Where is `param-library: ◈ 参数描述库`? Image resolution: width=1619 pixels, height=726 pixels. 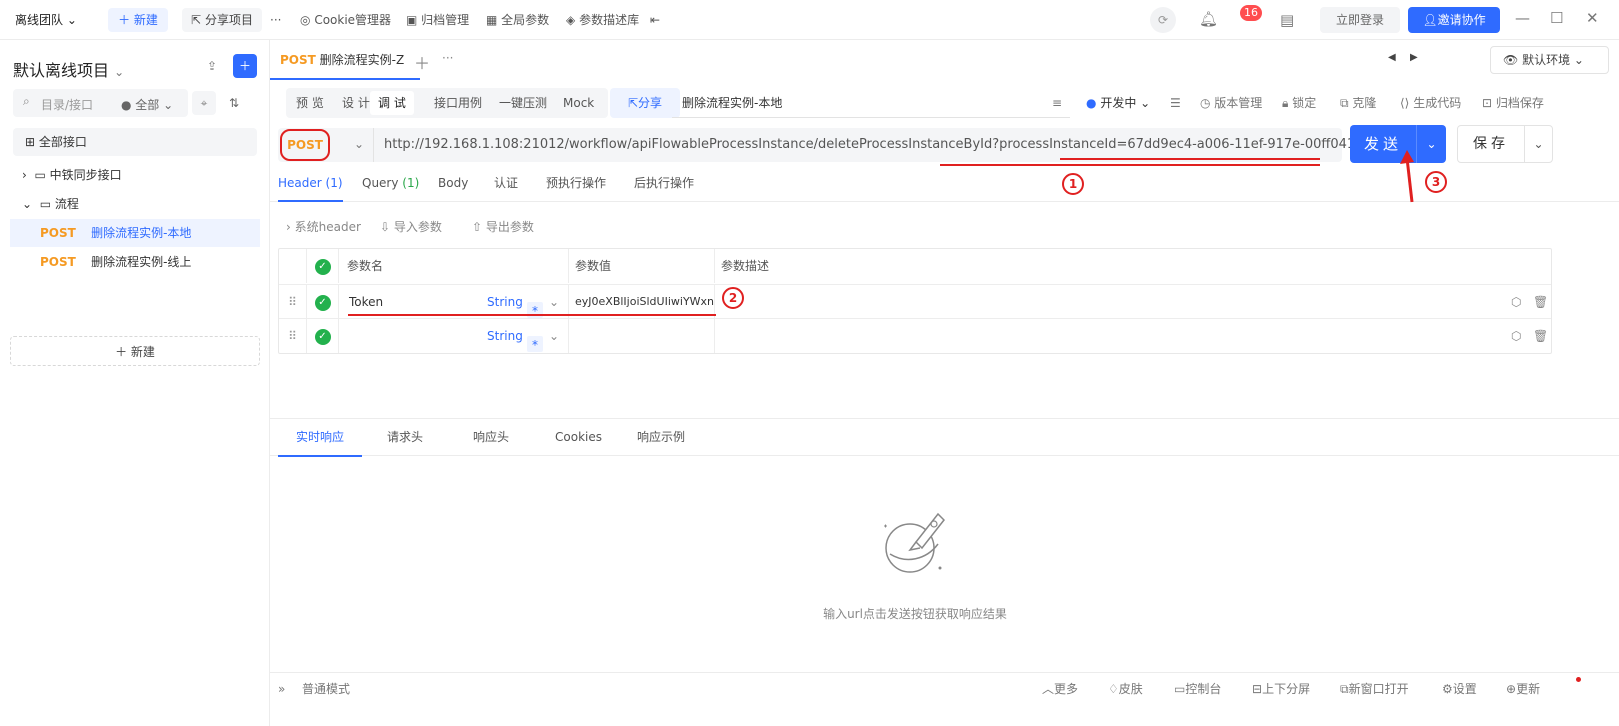 param-library: ◈ 参数描述库 is located at coordinates (602, 20).